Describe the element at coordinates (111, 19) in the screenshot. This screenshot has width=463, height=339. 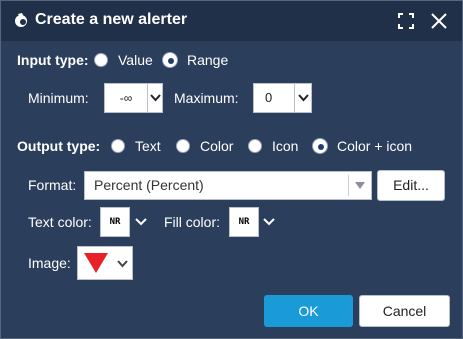
I see `dialog-title: Create a new alerter` at that location.